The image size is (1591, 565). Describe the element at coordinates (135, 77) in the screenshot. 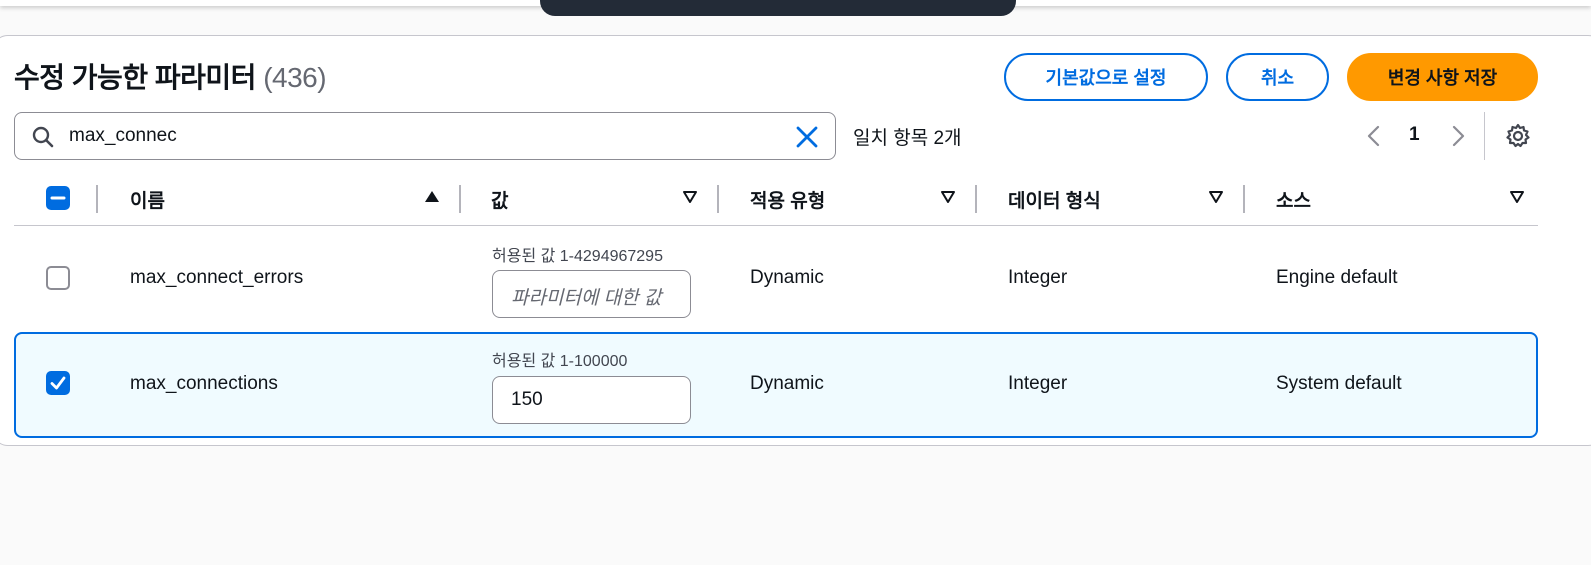

I see `title-text: 수정 가능한 파라미터` at that location.